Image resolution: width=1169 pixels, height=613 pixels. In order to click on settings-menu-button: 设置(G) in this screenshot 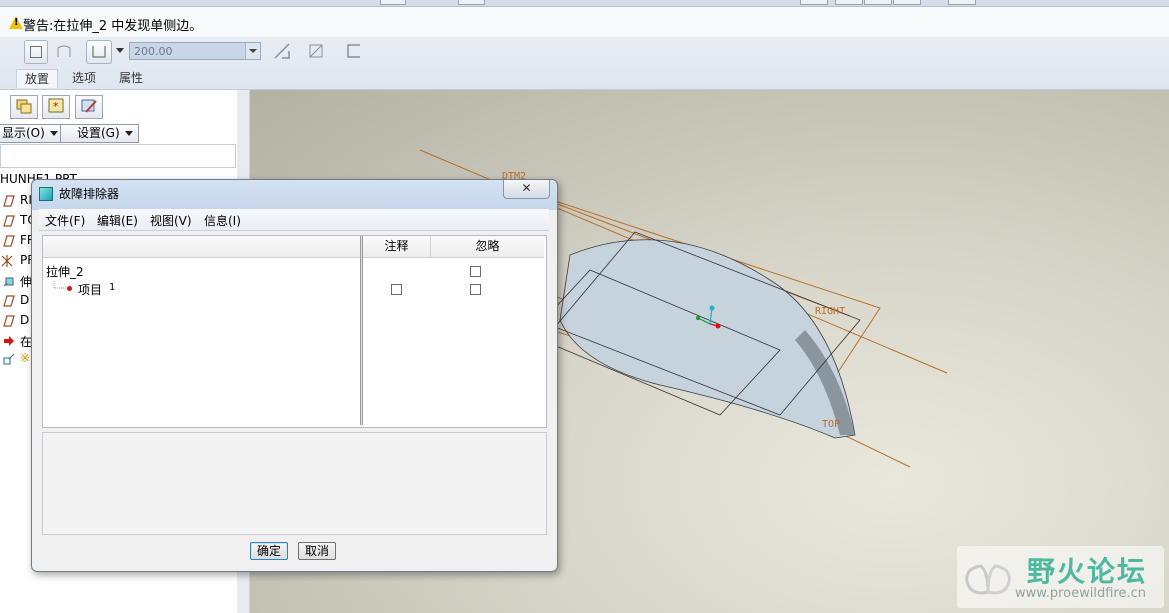, I will do `click(99, 133)`.